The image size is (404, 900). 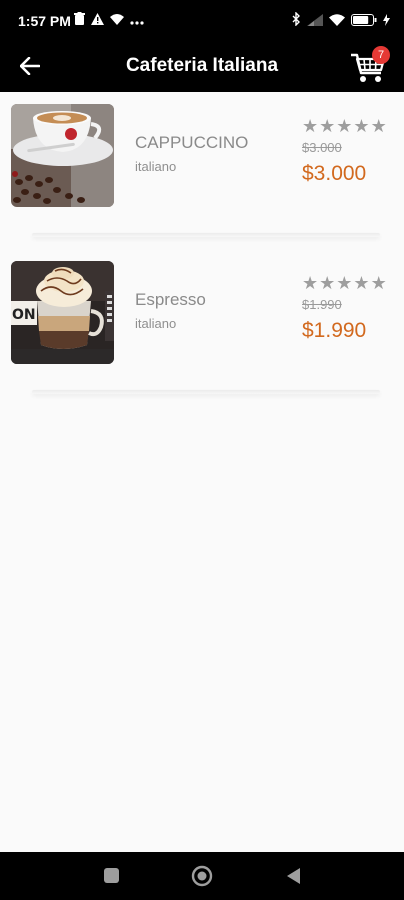 What do you see at coordinates (62, 312) in the screenshot?
I see `product-image-espresso: ON` at bounding box center [62, 312].